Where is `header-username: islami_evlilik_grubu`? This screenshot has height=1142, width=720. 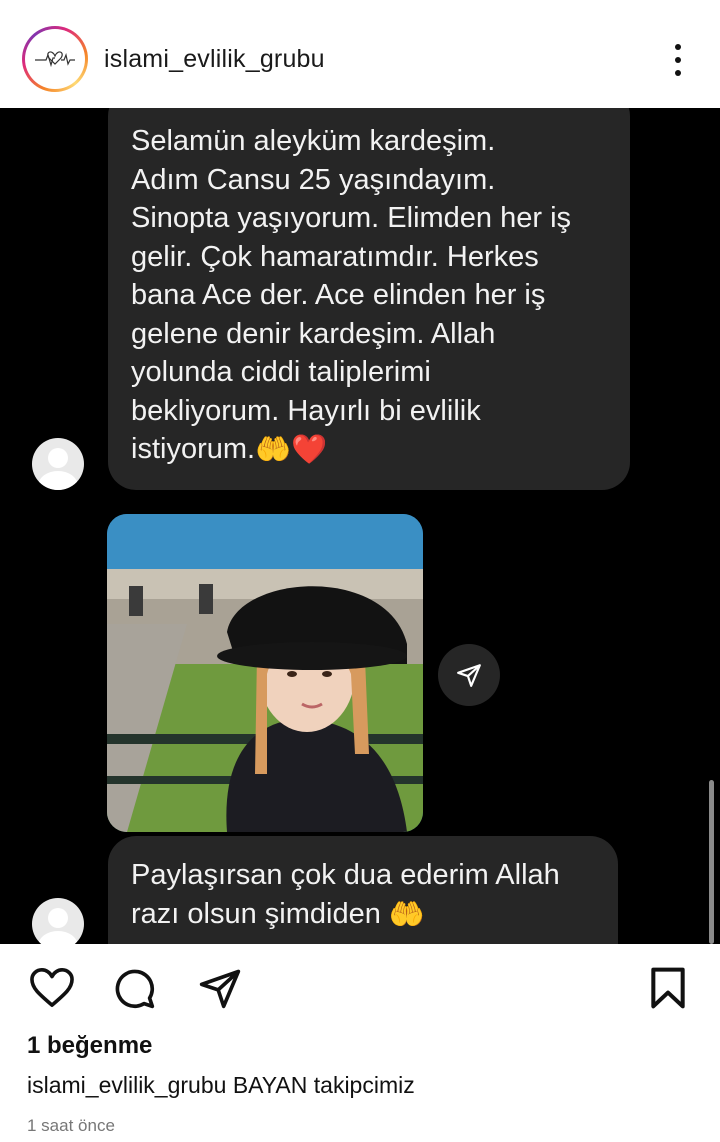 header-username: islami_evlilik_grubu is located at coordinates (214, 59).